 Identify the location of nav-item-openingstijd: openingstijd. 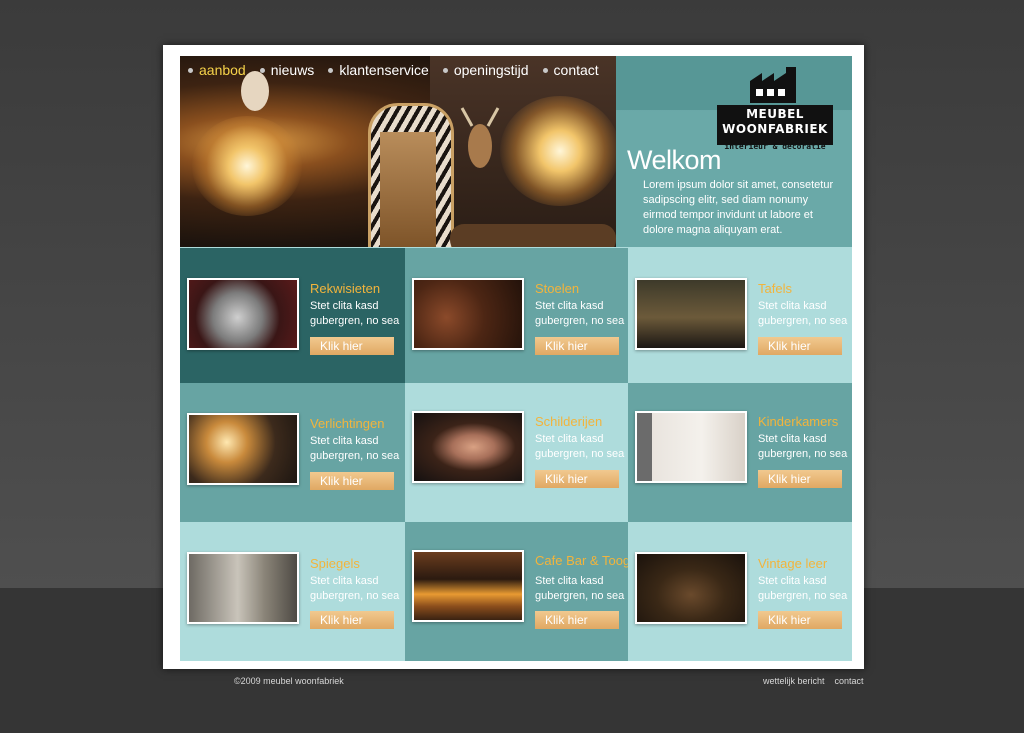
(485, 70).